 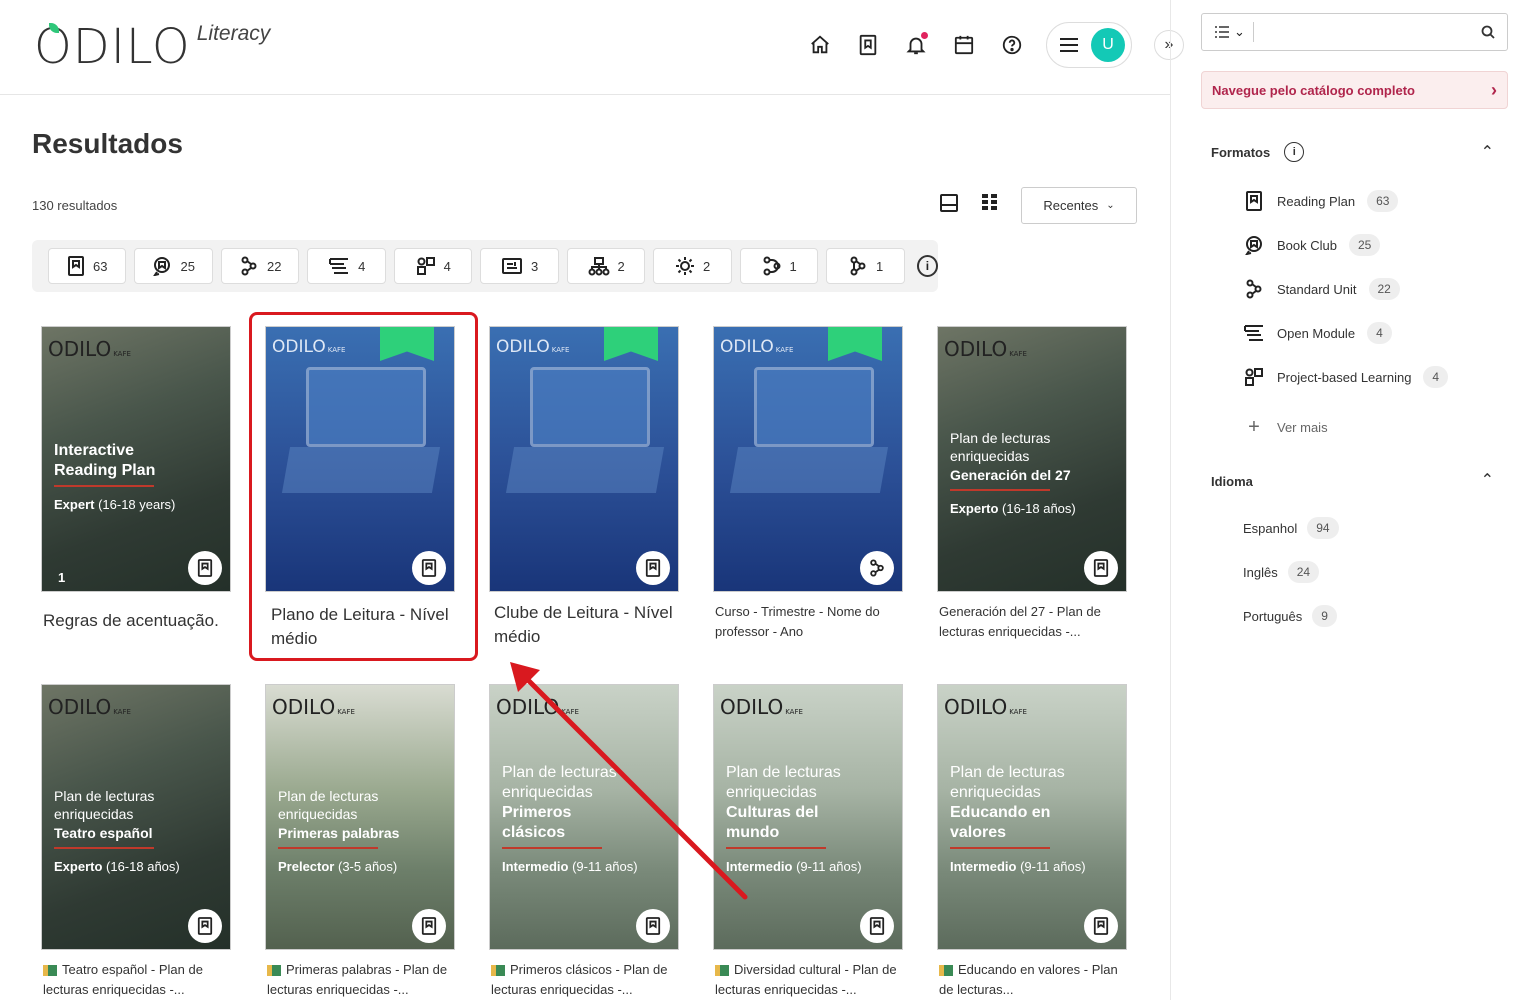 I want to click on laptop-illustration, so click(x=590, y=407).